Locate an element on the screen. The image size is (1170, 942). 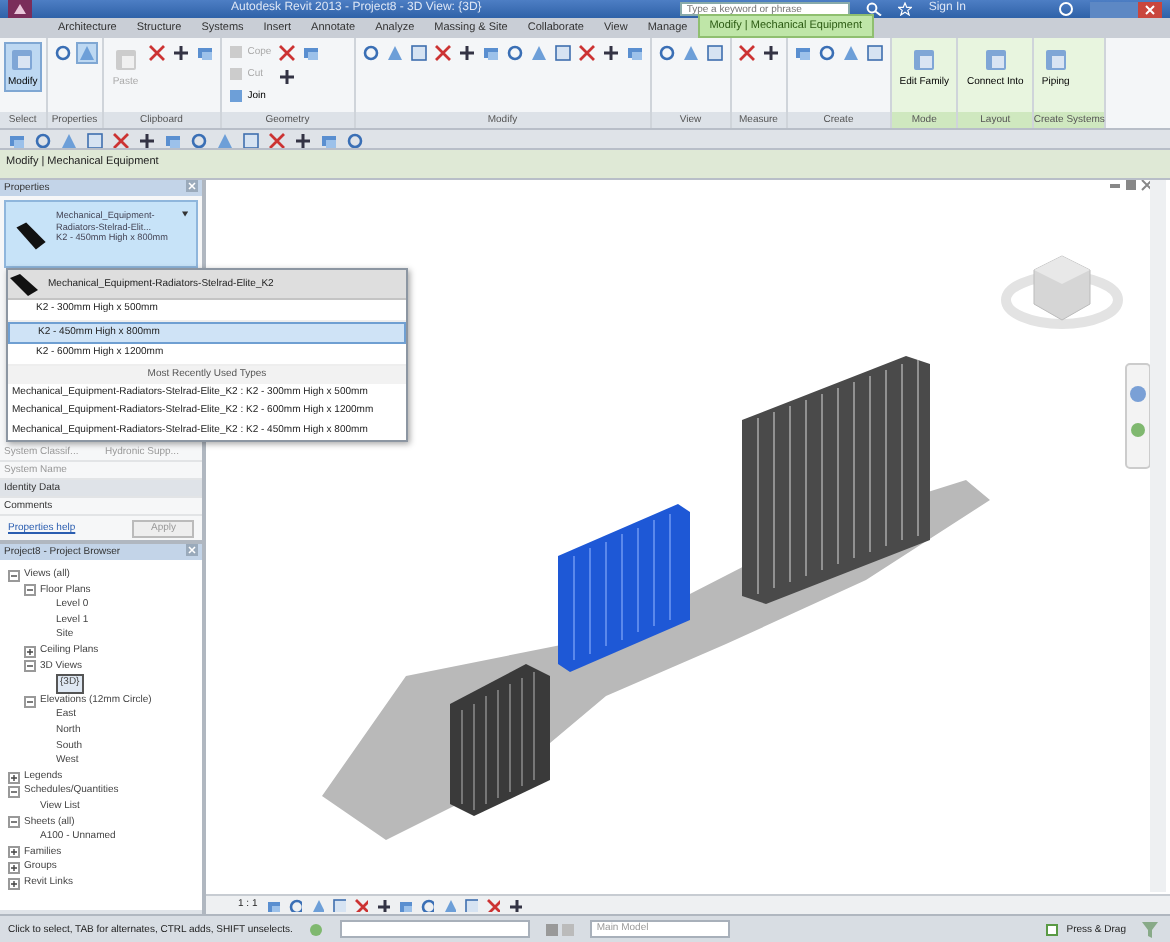
app-logo-icon is located at coordinates (20, 9).